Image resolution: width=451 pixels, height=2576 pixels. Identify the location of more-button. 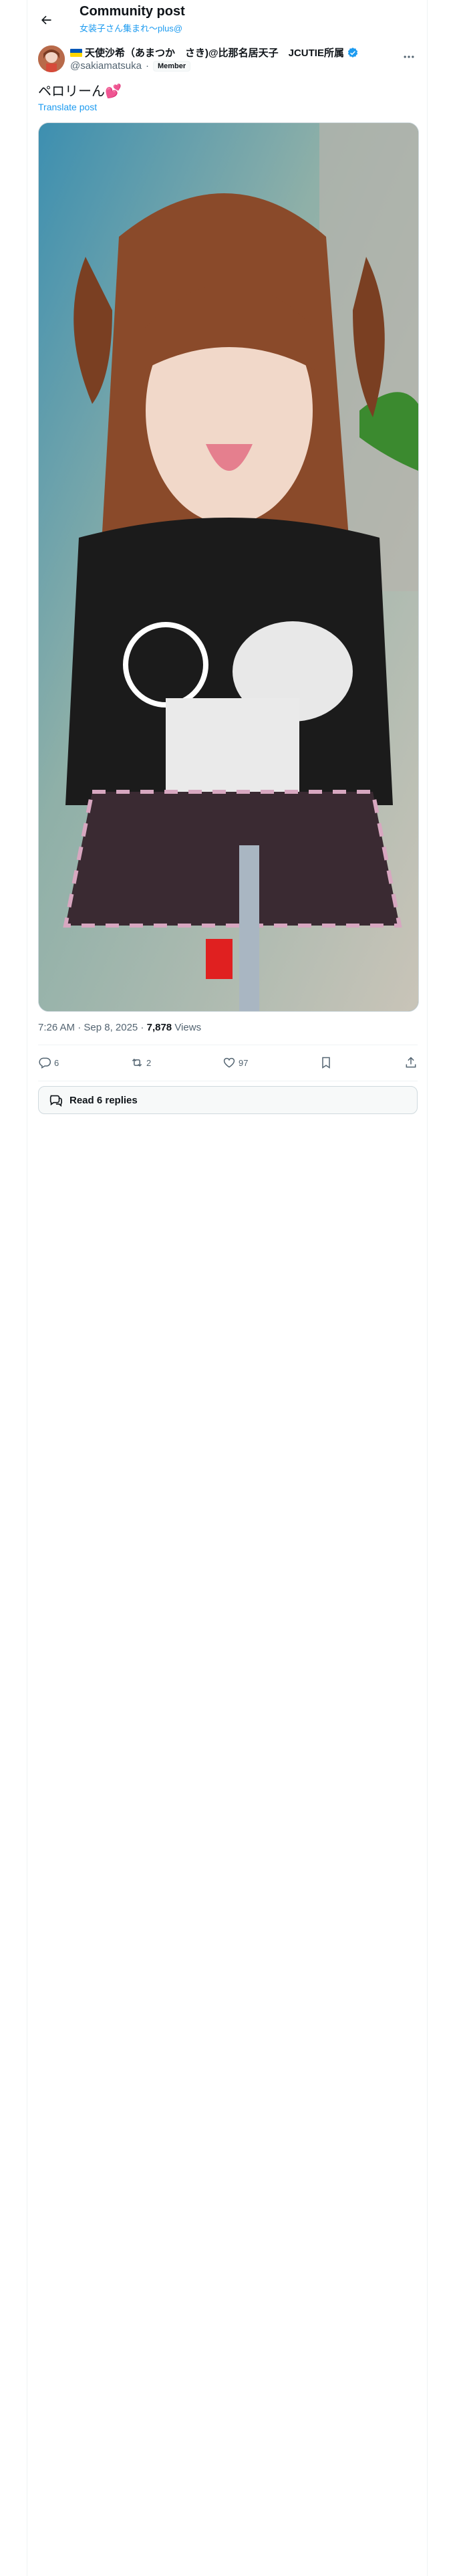
(409, 56).